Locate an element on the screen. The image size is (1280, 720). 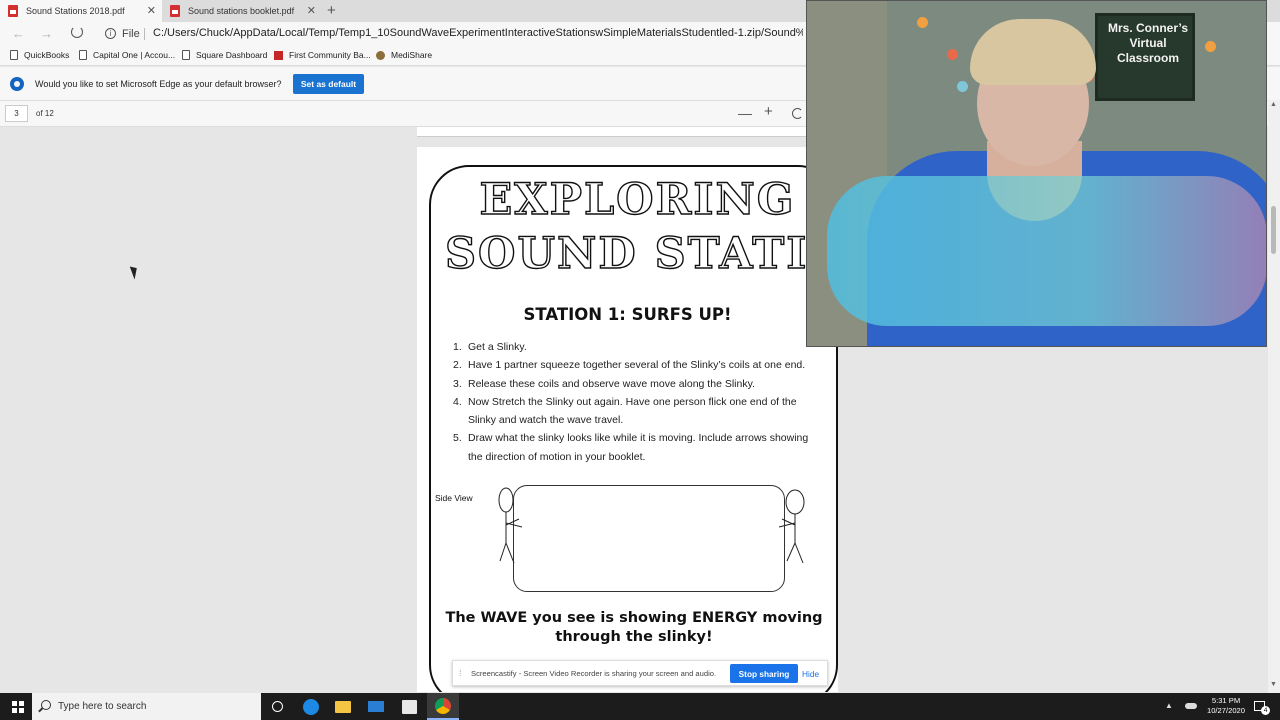
chevron-up-icon: ▲ is located at coordinates (1169, 705).